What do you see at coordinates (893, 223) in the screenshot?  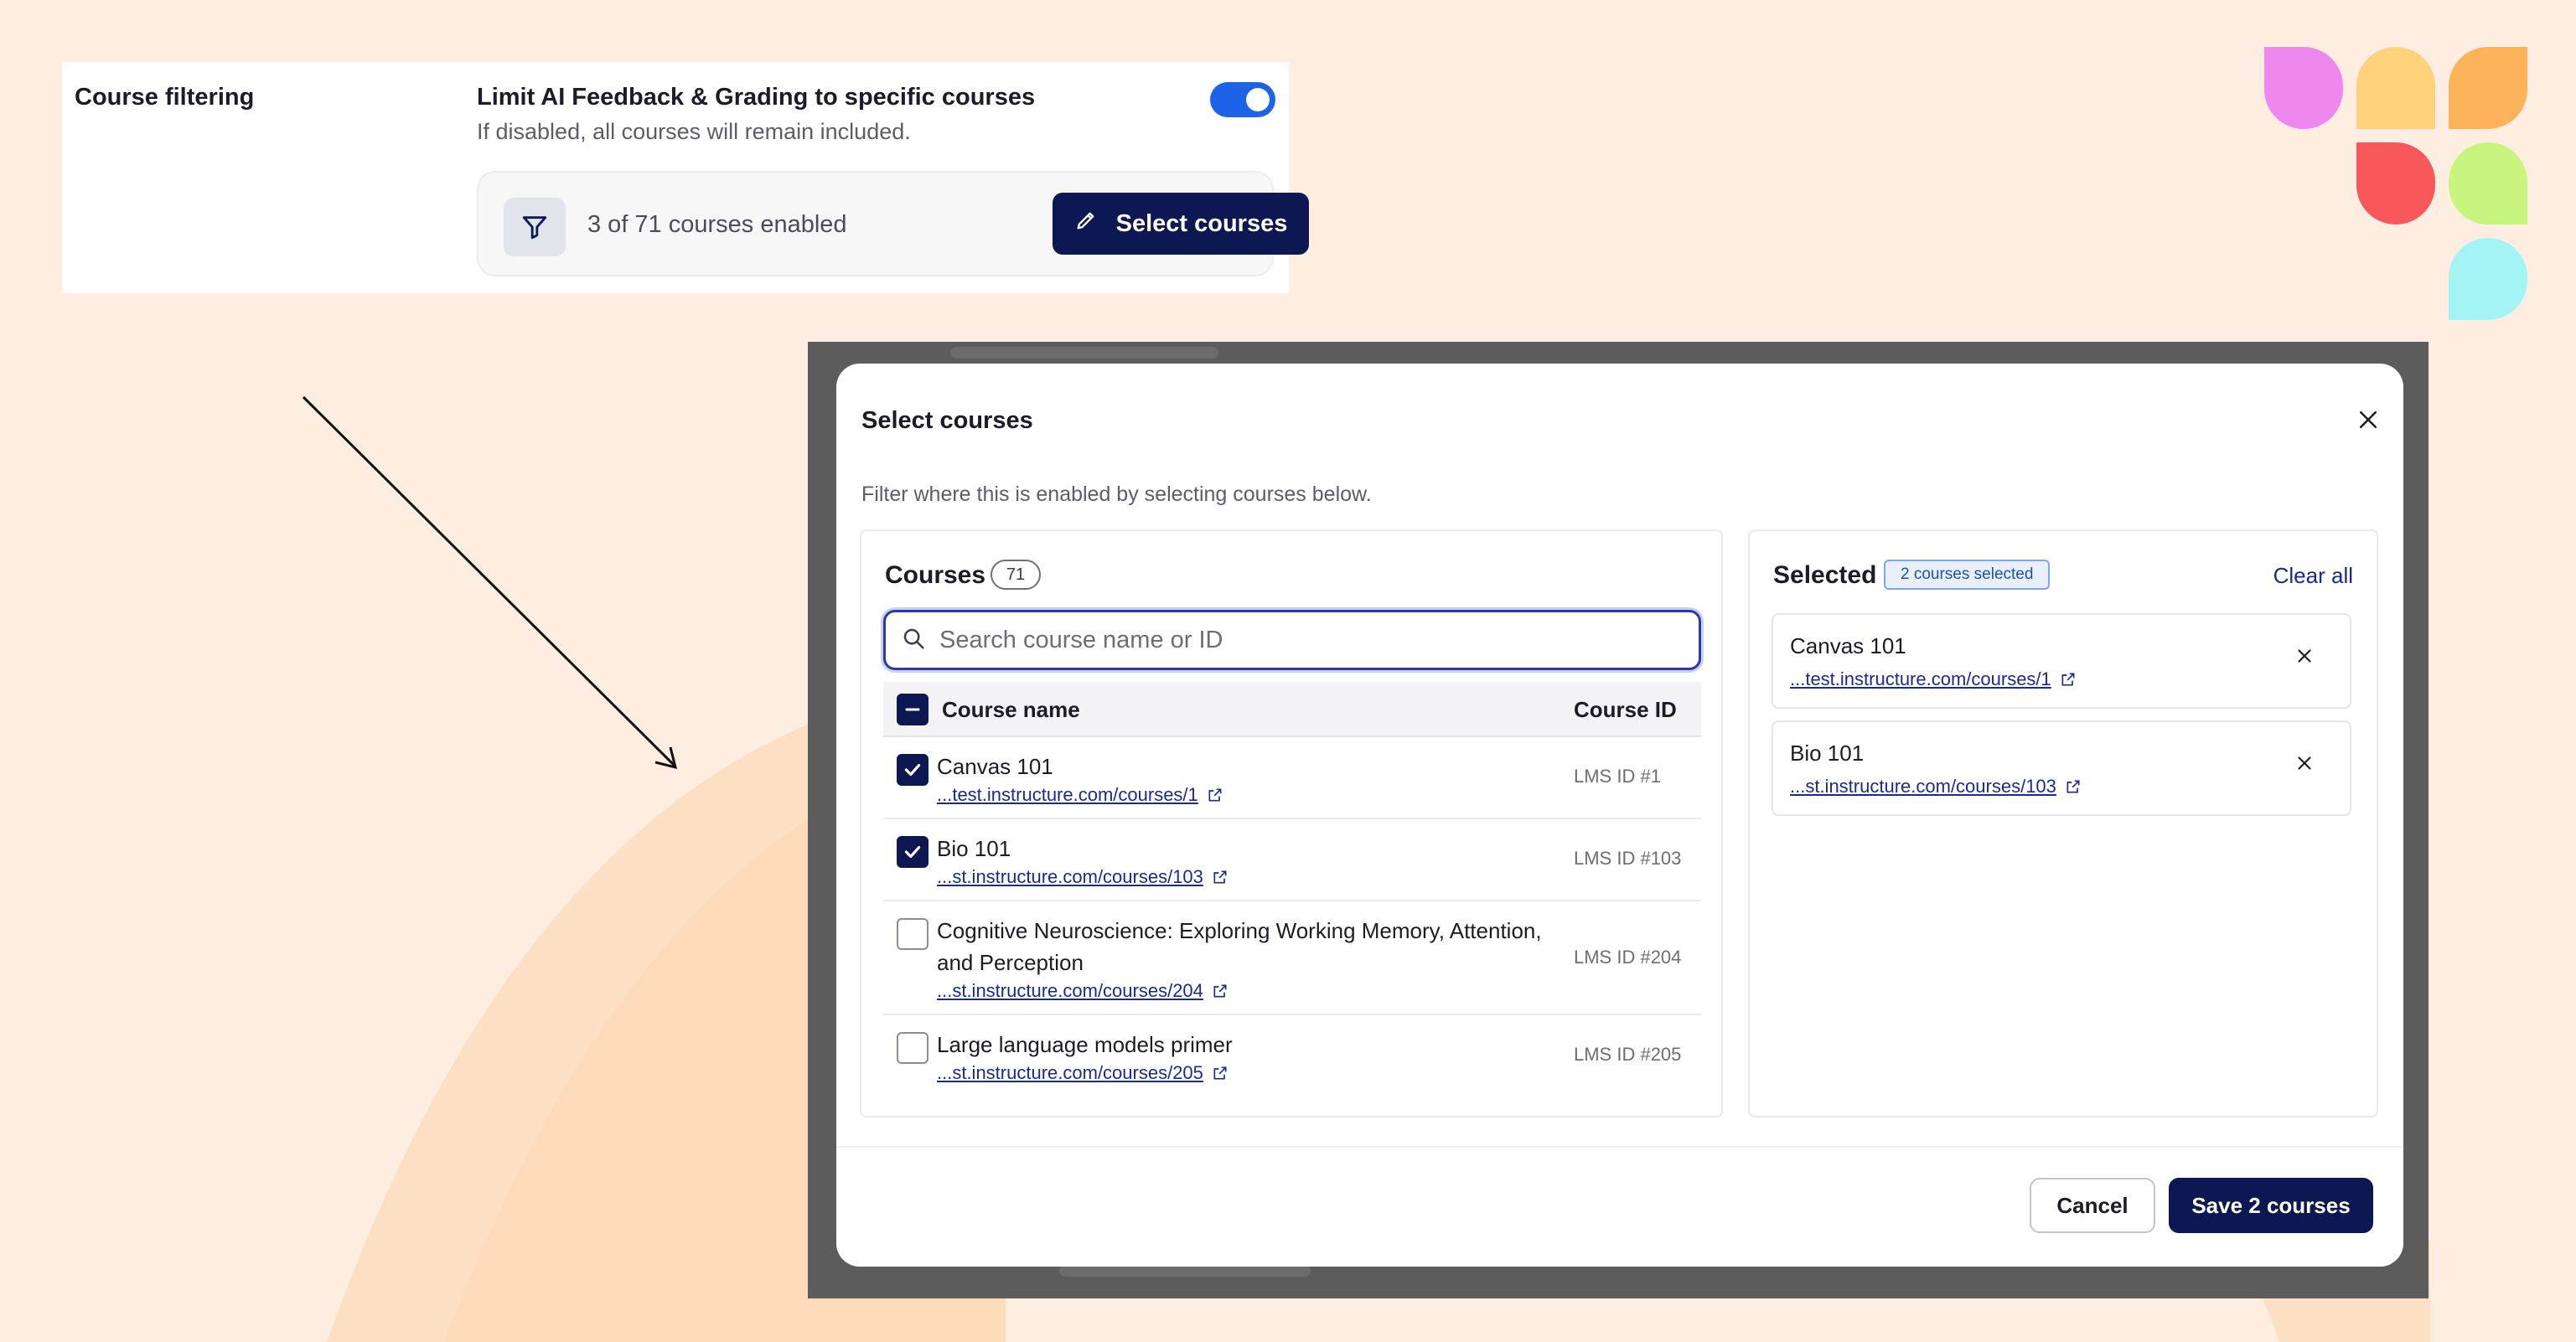 I see `courses-enabled-summary: 3 of 71 courses enabled Select courses` at bounding box center [893, 223].